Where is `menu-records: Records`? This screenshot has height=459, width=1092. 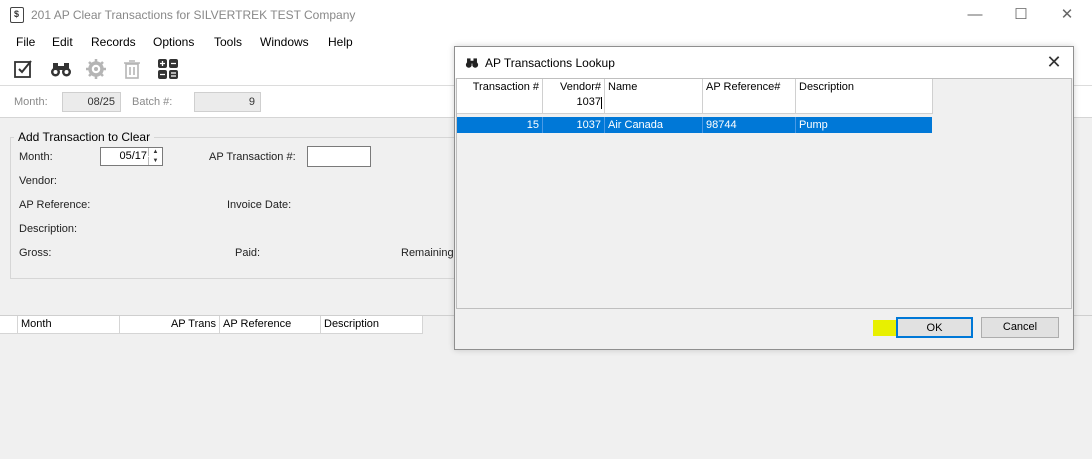 menu-records: Records is located at coordinates (113, 42).